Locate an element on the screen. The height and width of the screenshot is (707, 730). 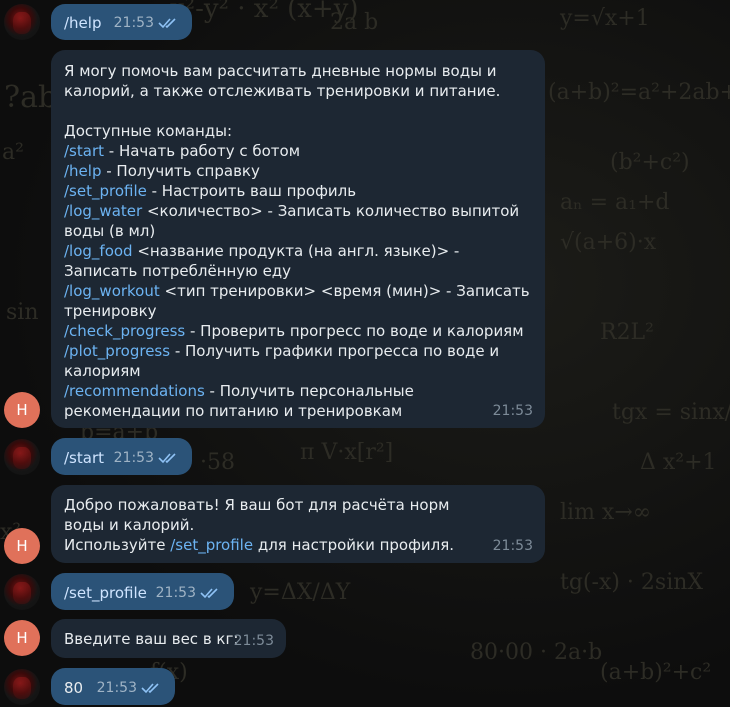
message-bubble-outgoing: /start 21:53 is located at coordinates (121, 456).